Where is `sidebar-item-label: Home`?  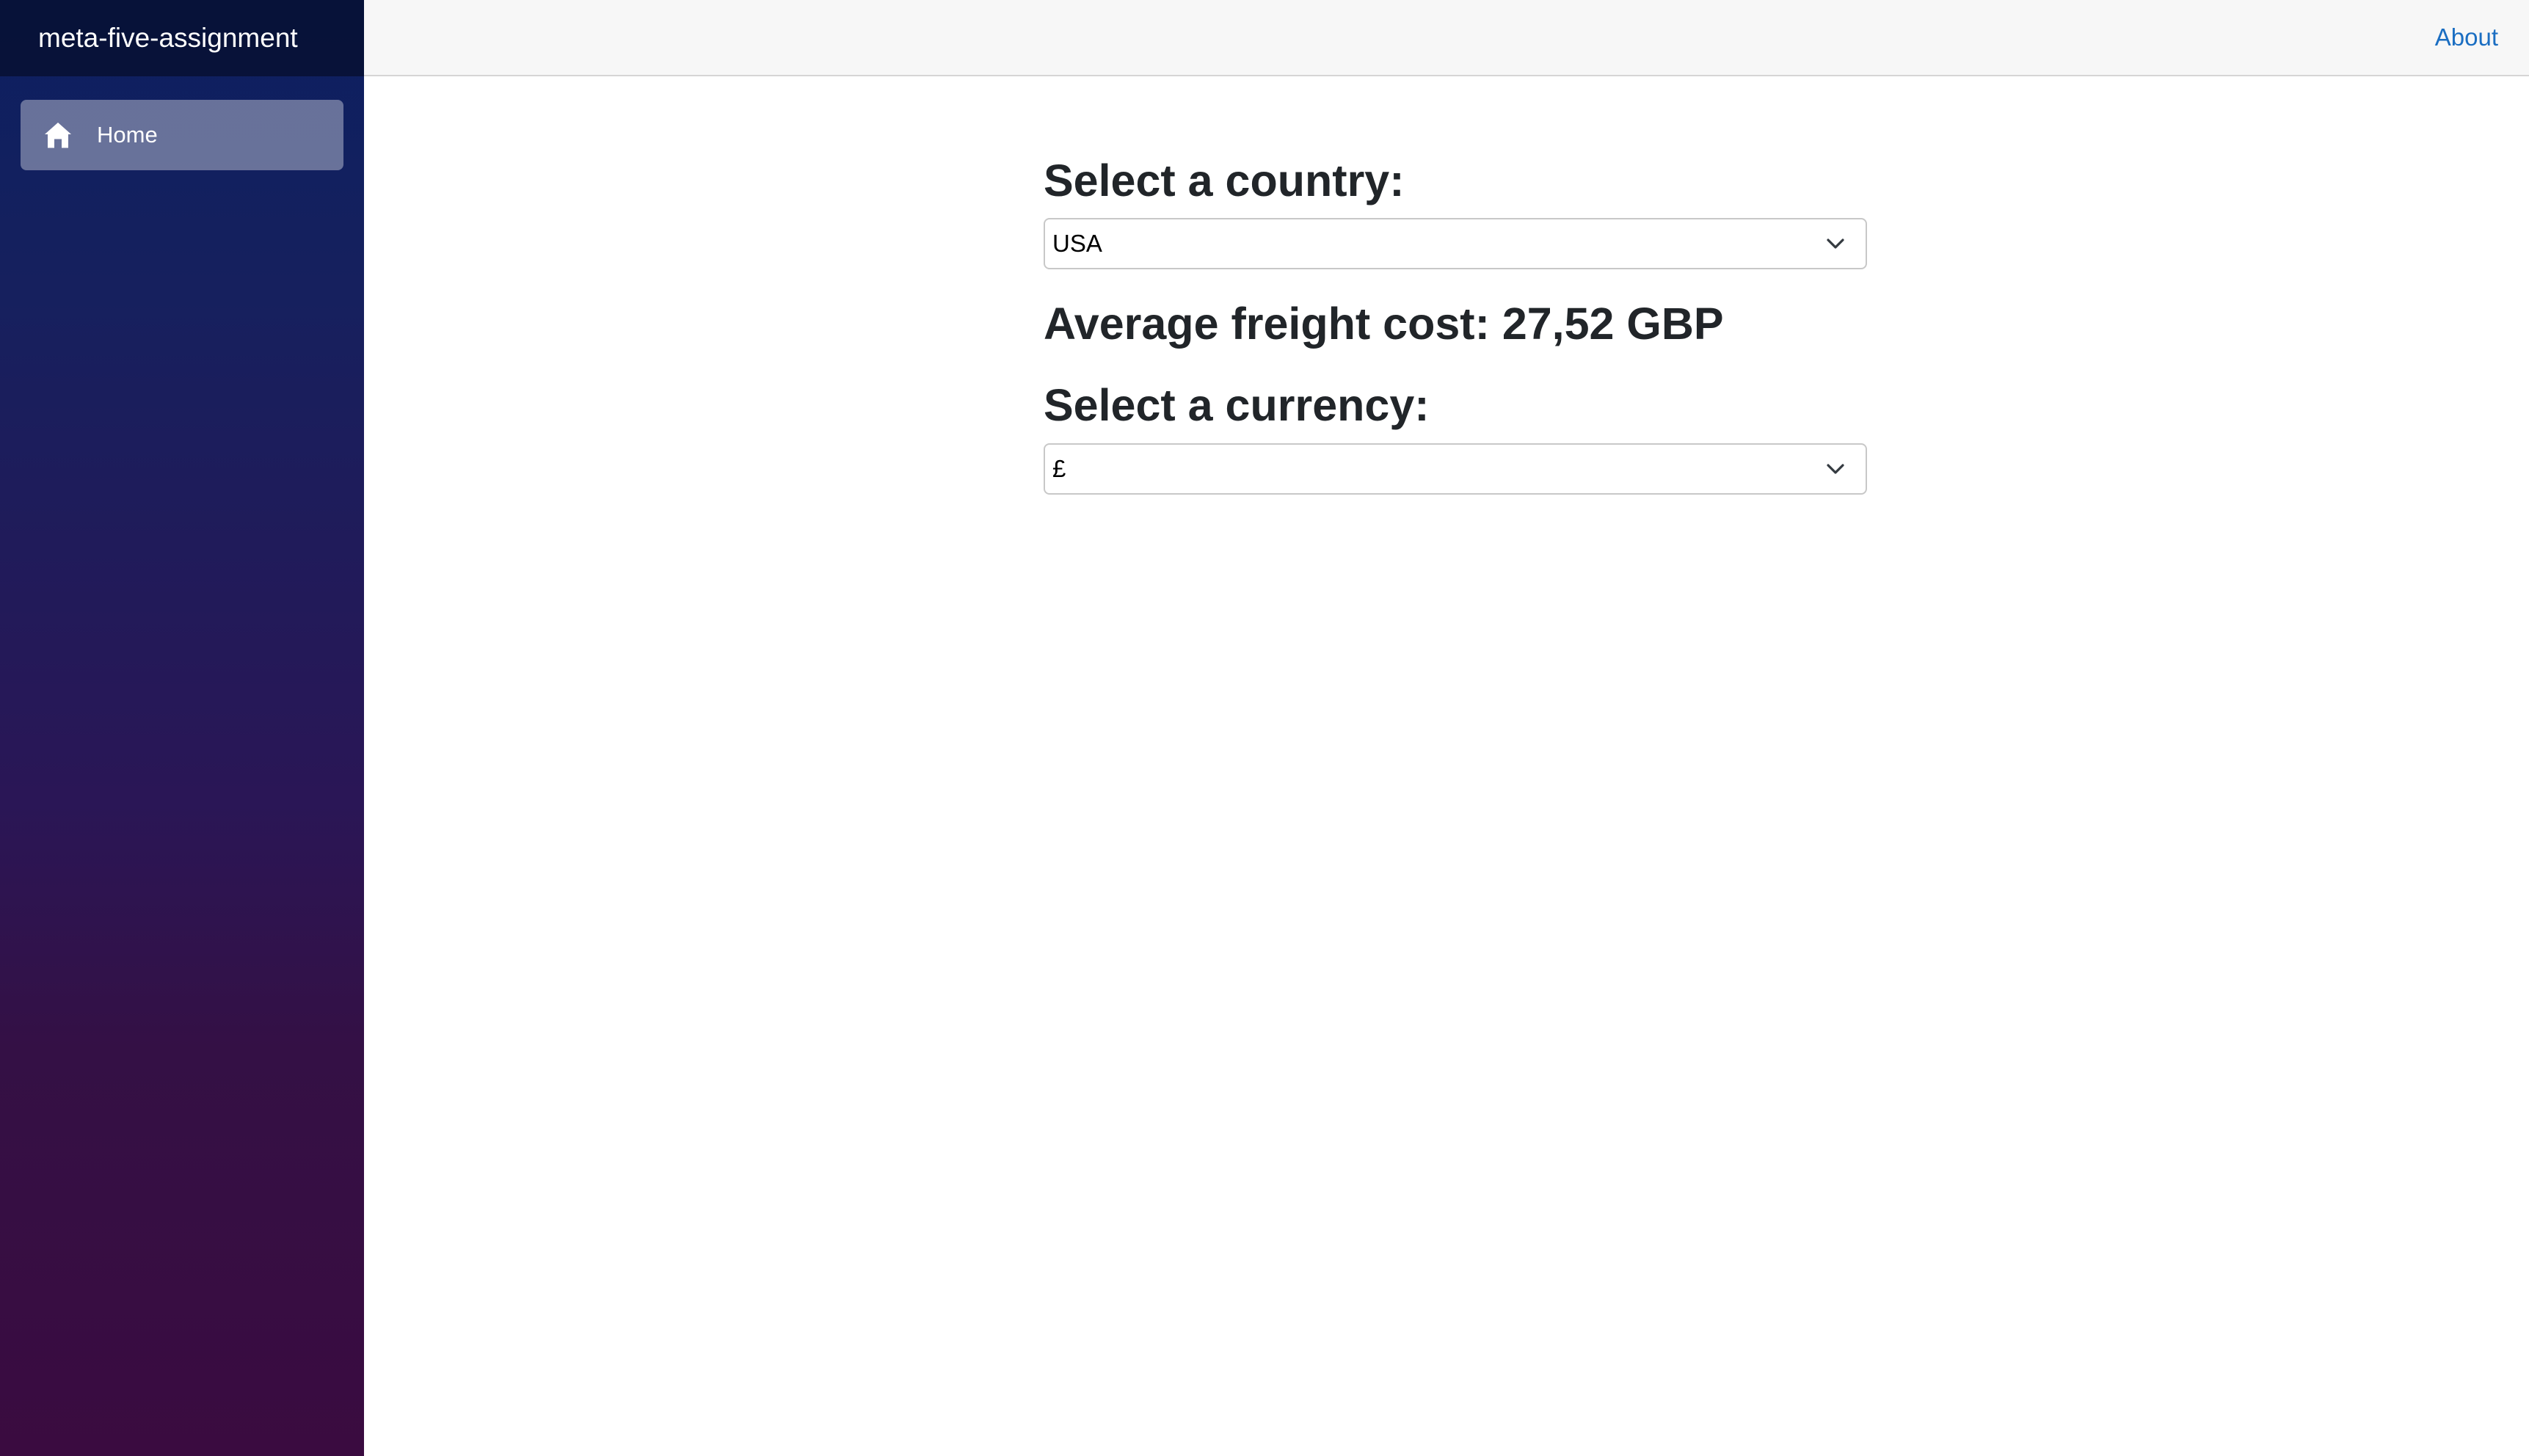 sidebar-item-label: Home is located at coordinates (127, 135).